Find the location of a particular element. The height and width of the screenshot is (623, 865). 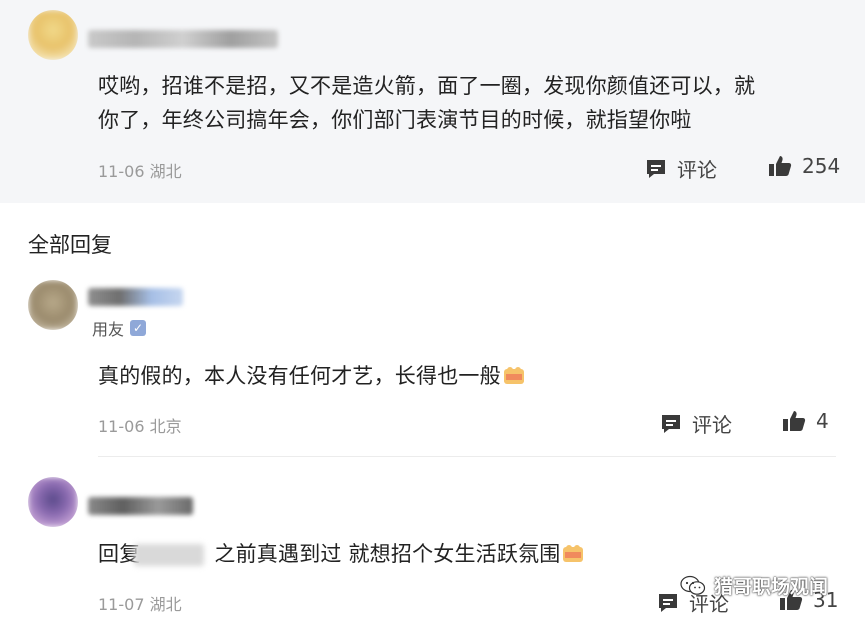

reply-date-location: 11-07 湖北 is located at coordinates (140, 604).